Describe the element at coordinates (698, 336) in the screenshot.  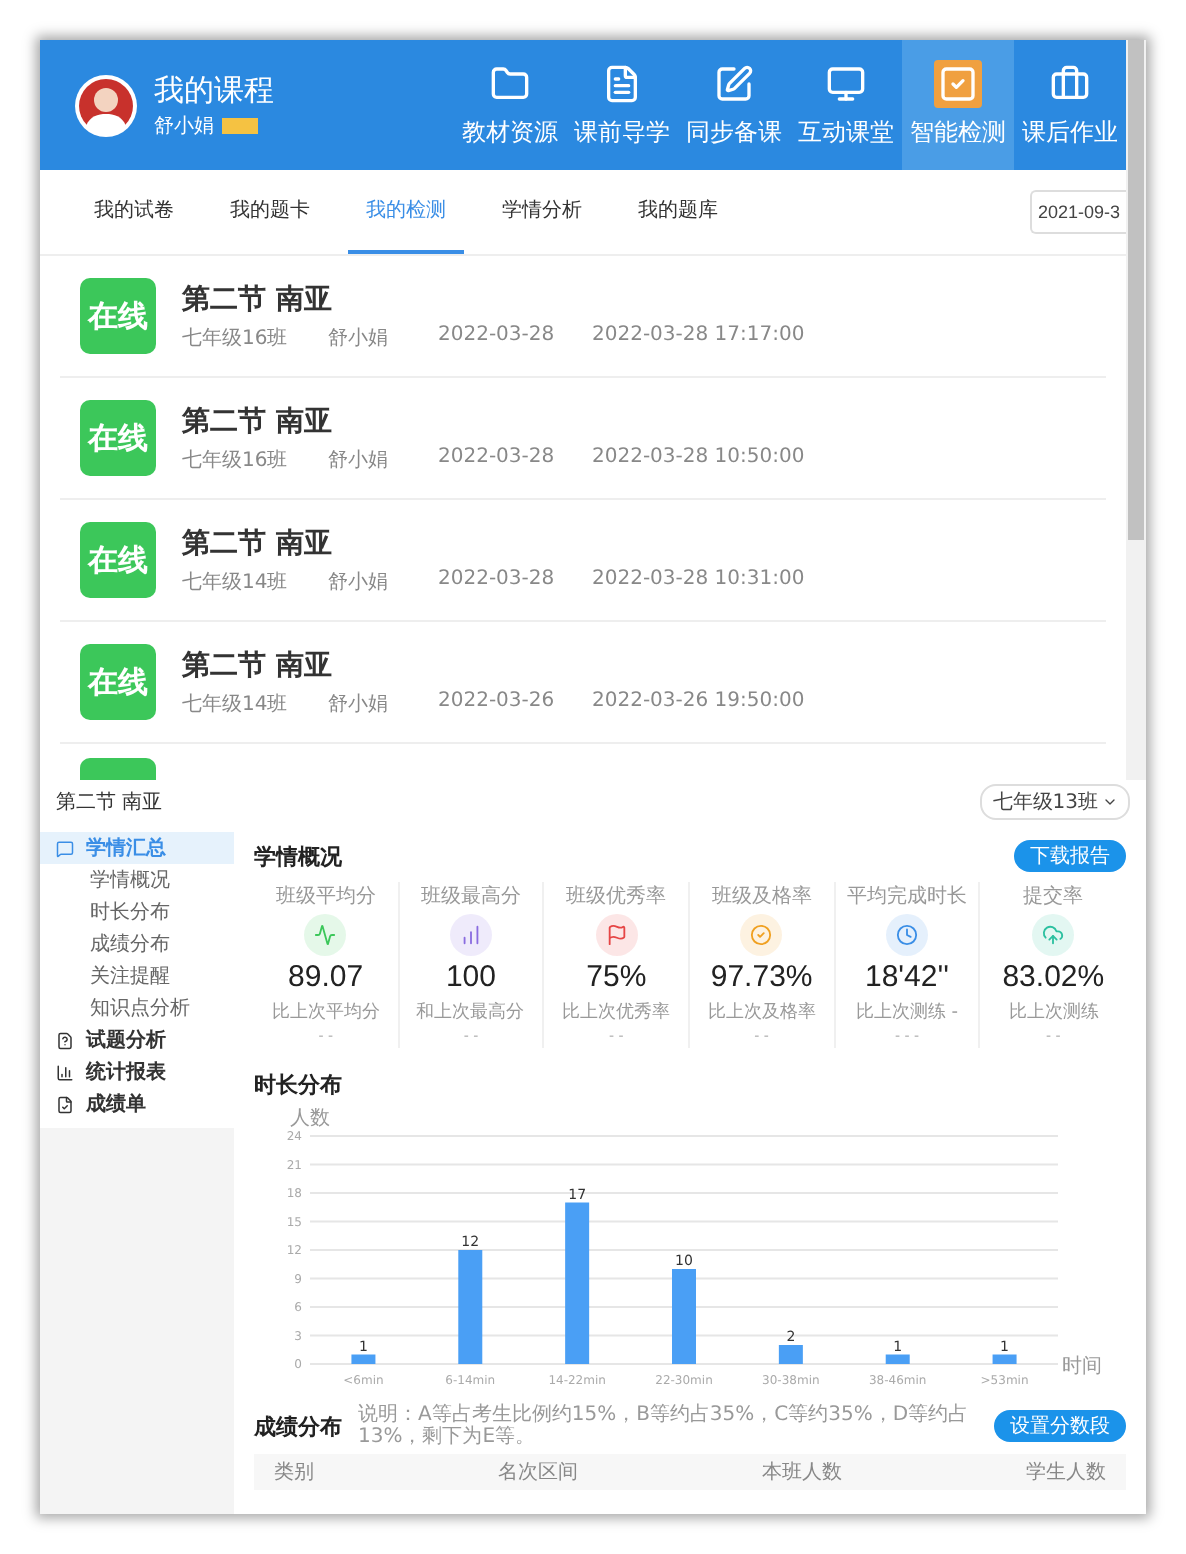
I see `record-time: 2022-03-28 17:17:00` at that location.